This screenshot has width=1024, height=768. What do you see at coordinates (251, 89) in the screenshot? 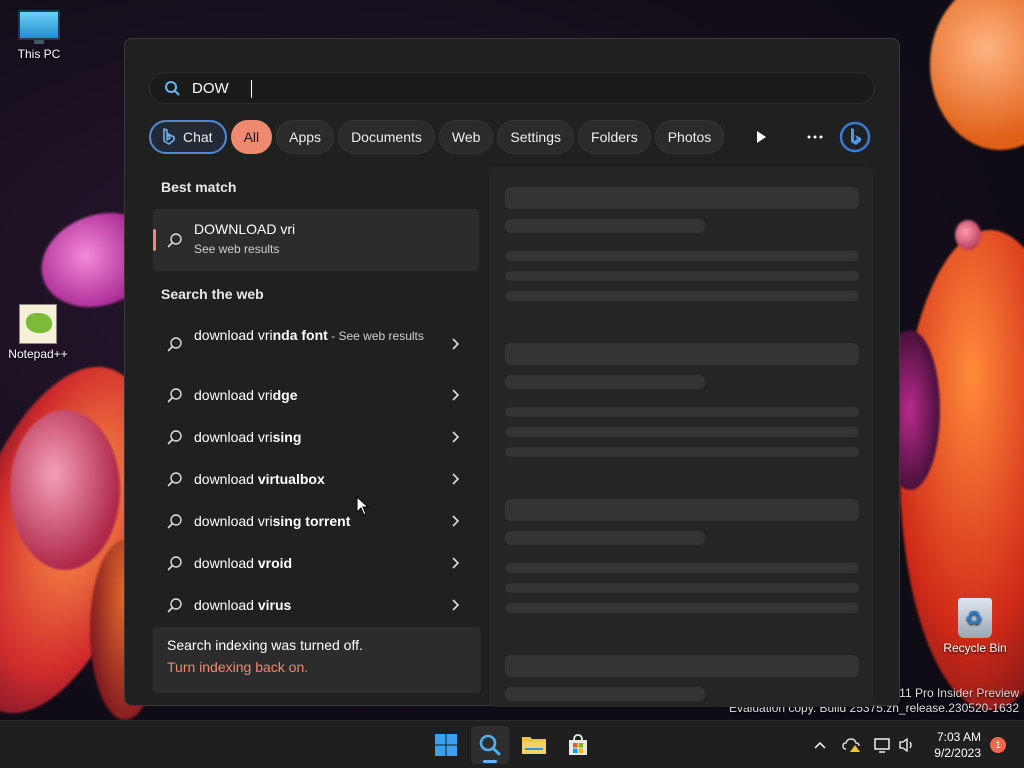
I see `text-caret` at bounding box center [251, 89].